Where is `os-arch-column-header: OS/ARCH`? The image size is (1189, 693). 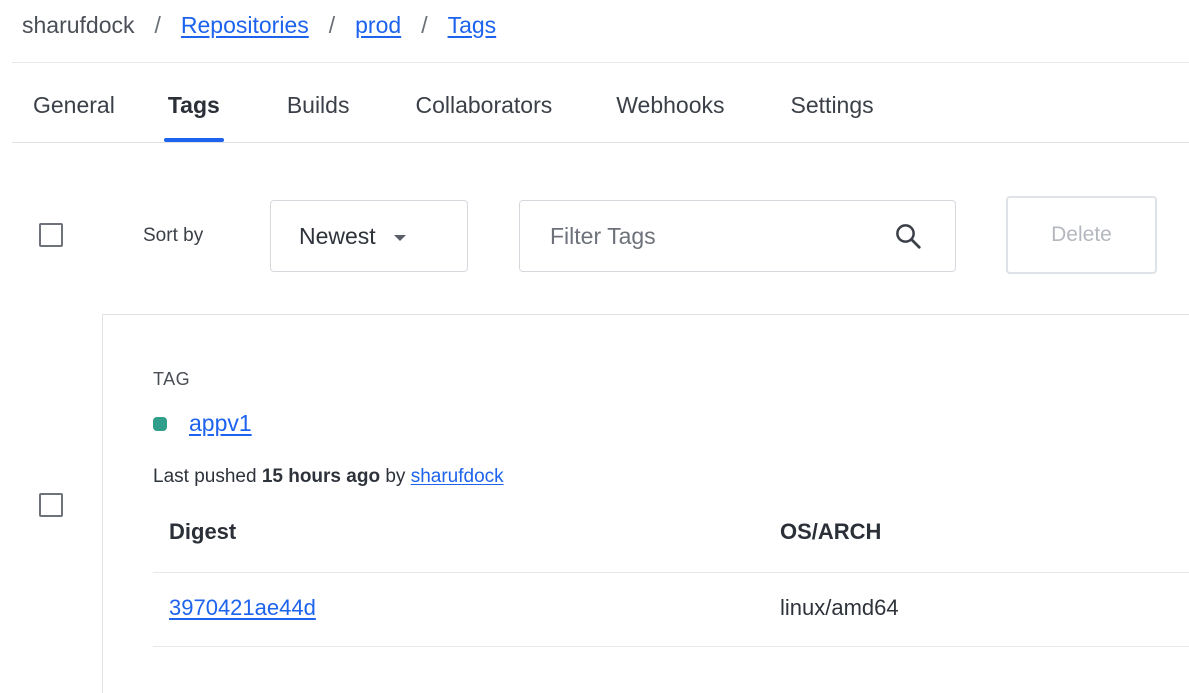 os-arch-column-header: OS/ARCH is located at coordinates (831, 531).